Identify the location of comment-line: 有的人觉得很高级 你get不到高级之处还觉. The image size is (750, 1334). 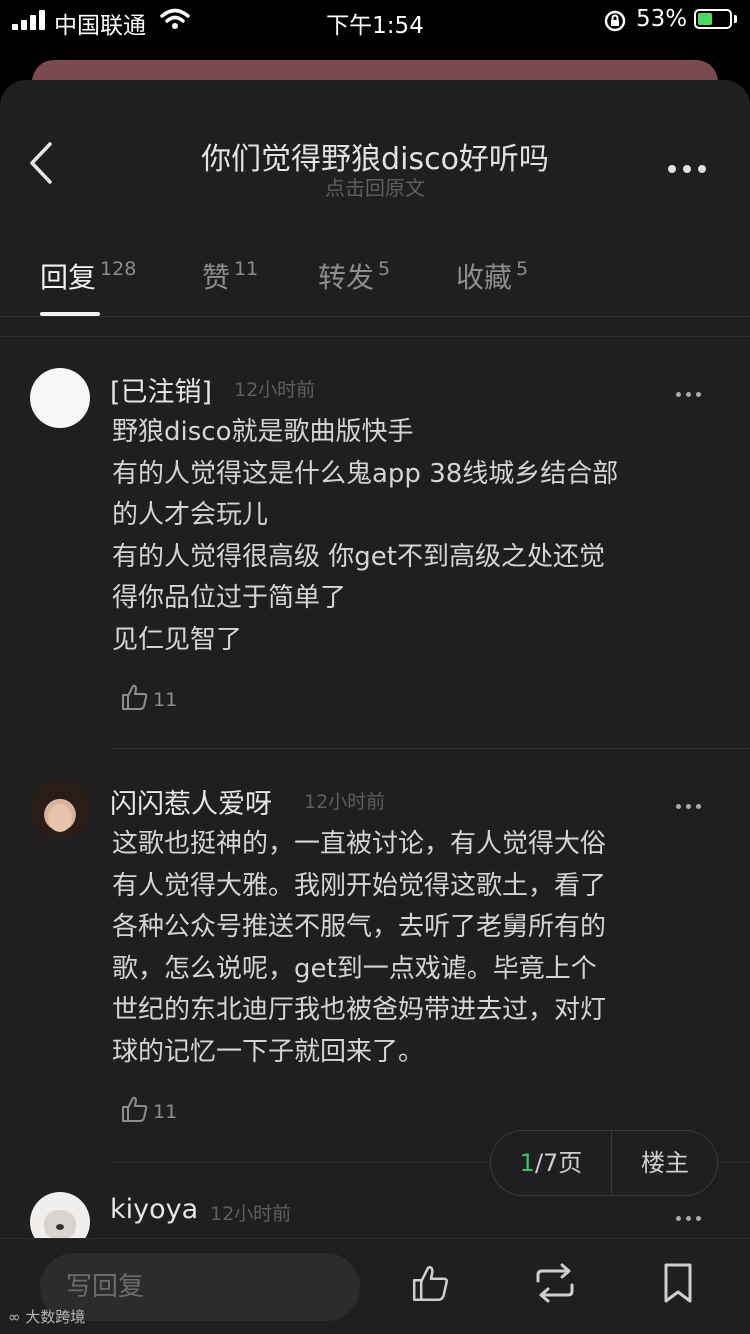
(358, 556).